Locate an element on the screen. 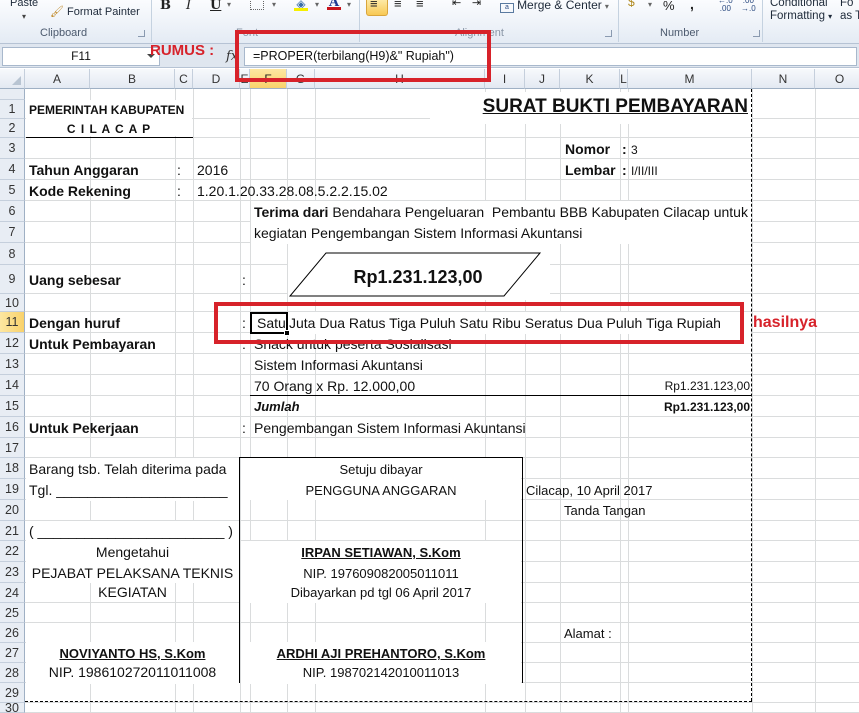  fill-color-button: ◈ is located at coordinates (301, 5).